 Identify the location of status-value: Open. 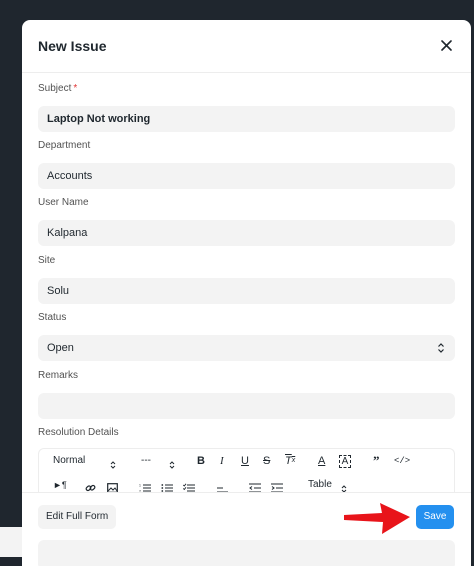
(60, 348).